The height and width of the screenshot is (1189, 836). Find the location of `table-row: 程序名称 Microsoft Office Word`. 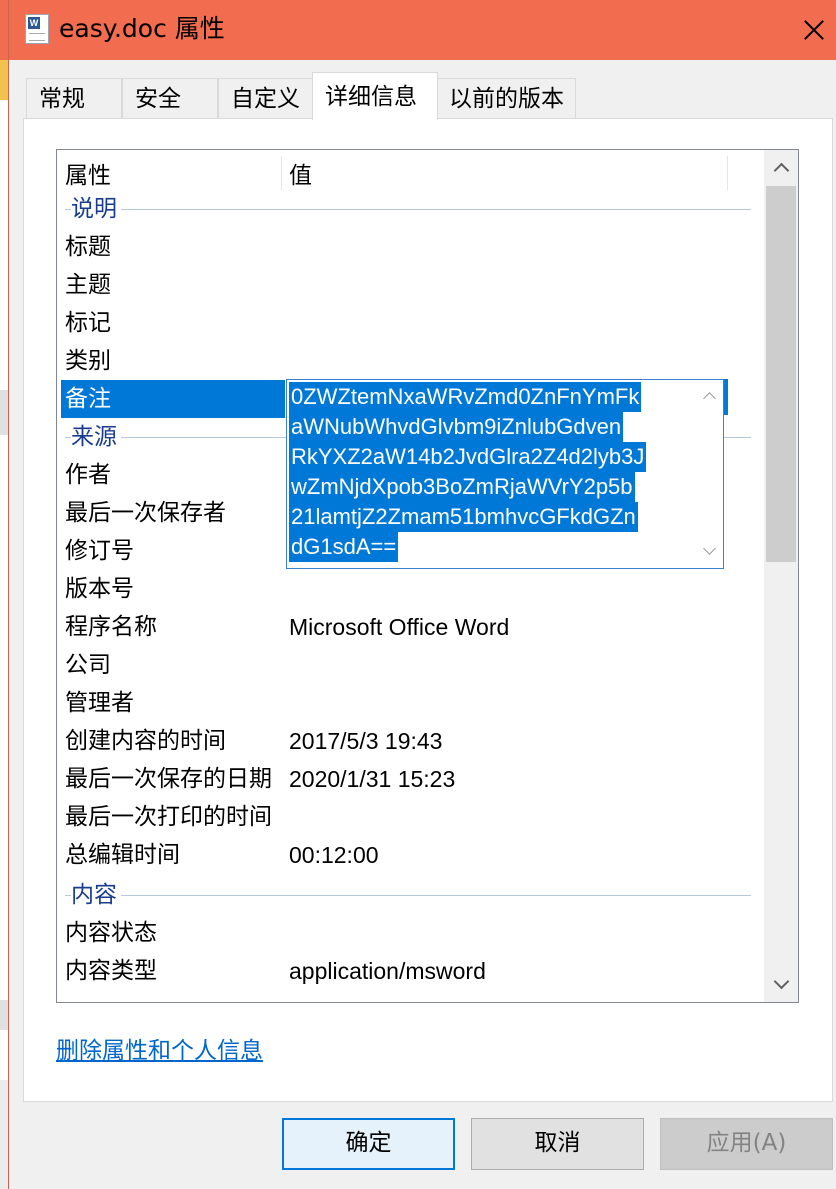

table-row: 程序名称 Microsoft Office Word is located at coordinates (393, 627).